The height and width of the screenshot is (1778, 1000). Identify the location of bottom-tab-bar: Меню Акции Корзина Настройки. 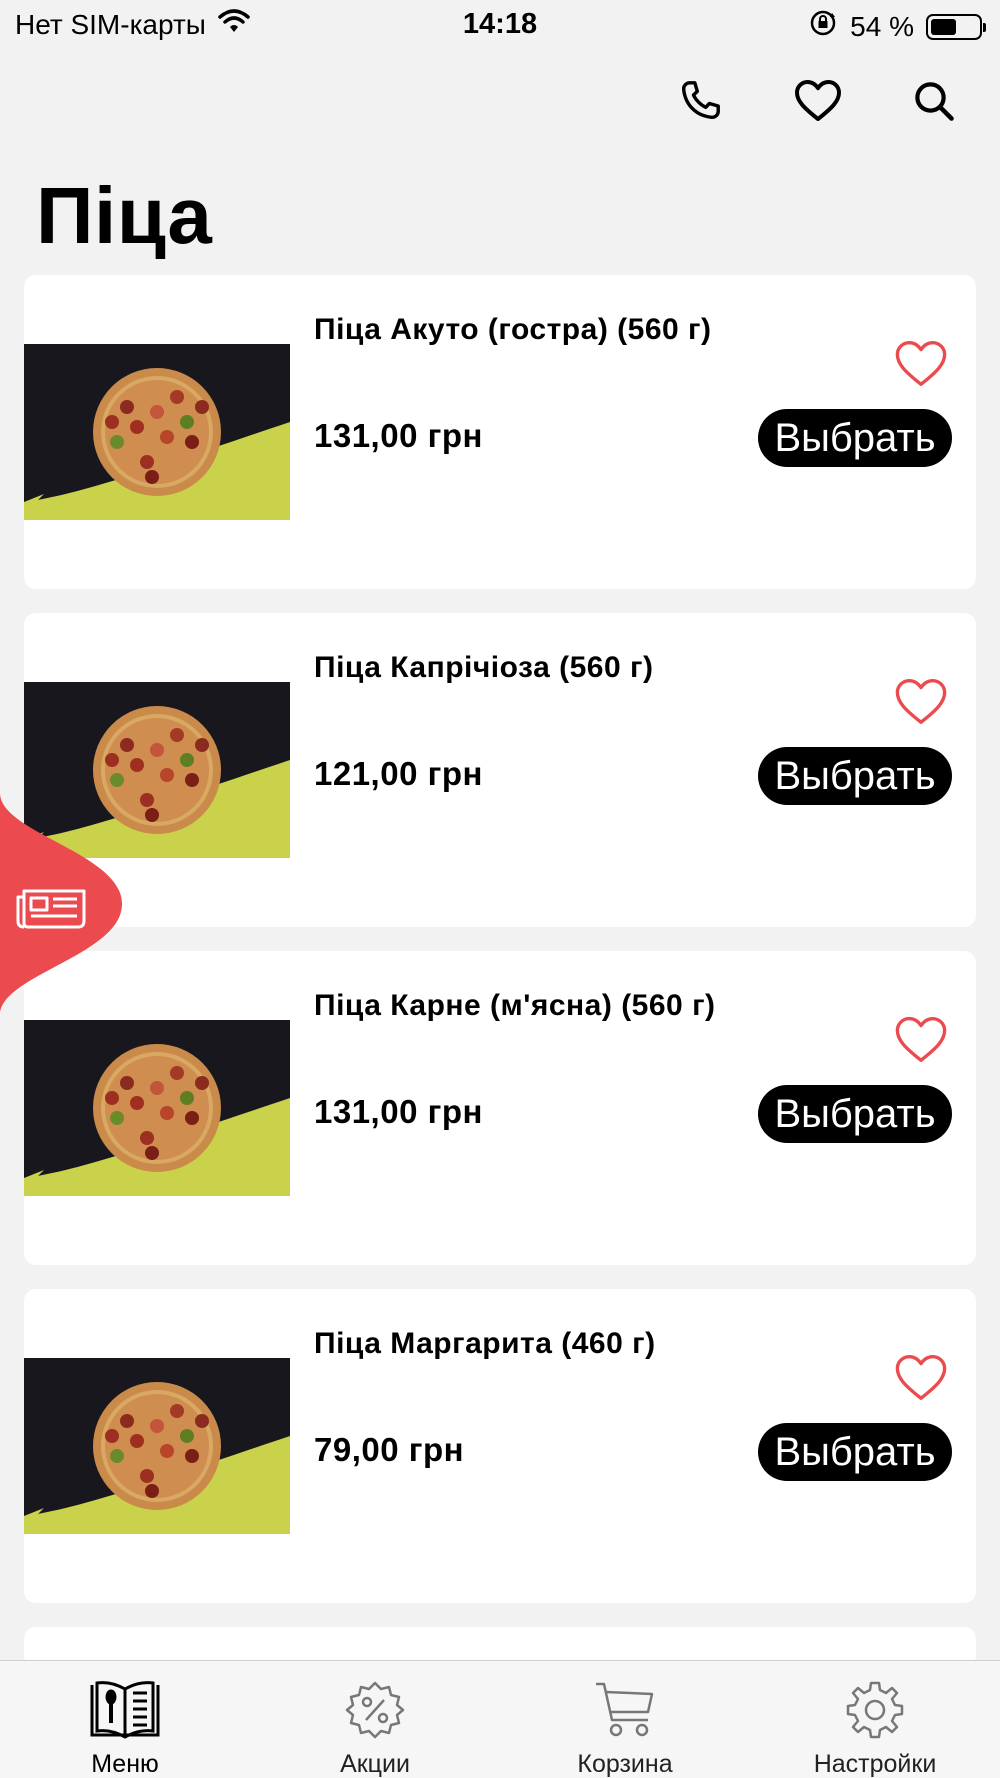
(500, 1719).